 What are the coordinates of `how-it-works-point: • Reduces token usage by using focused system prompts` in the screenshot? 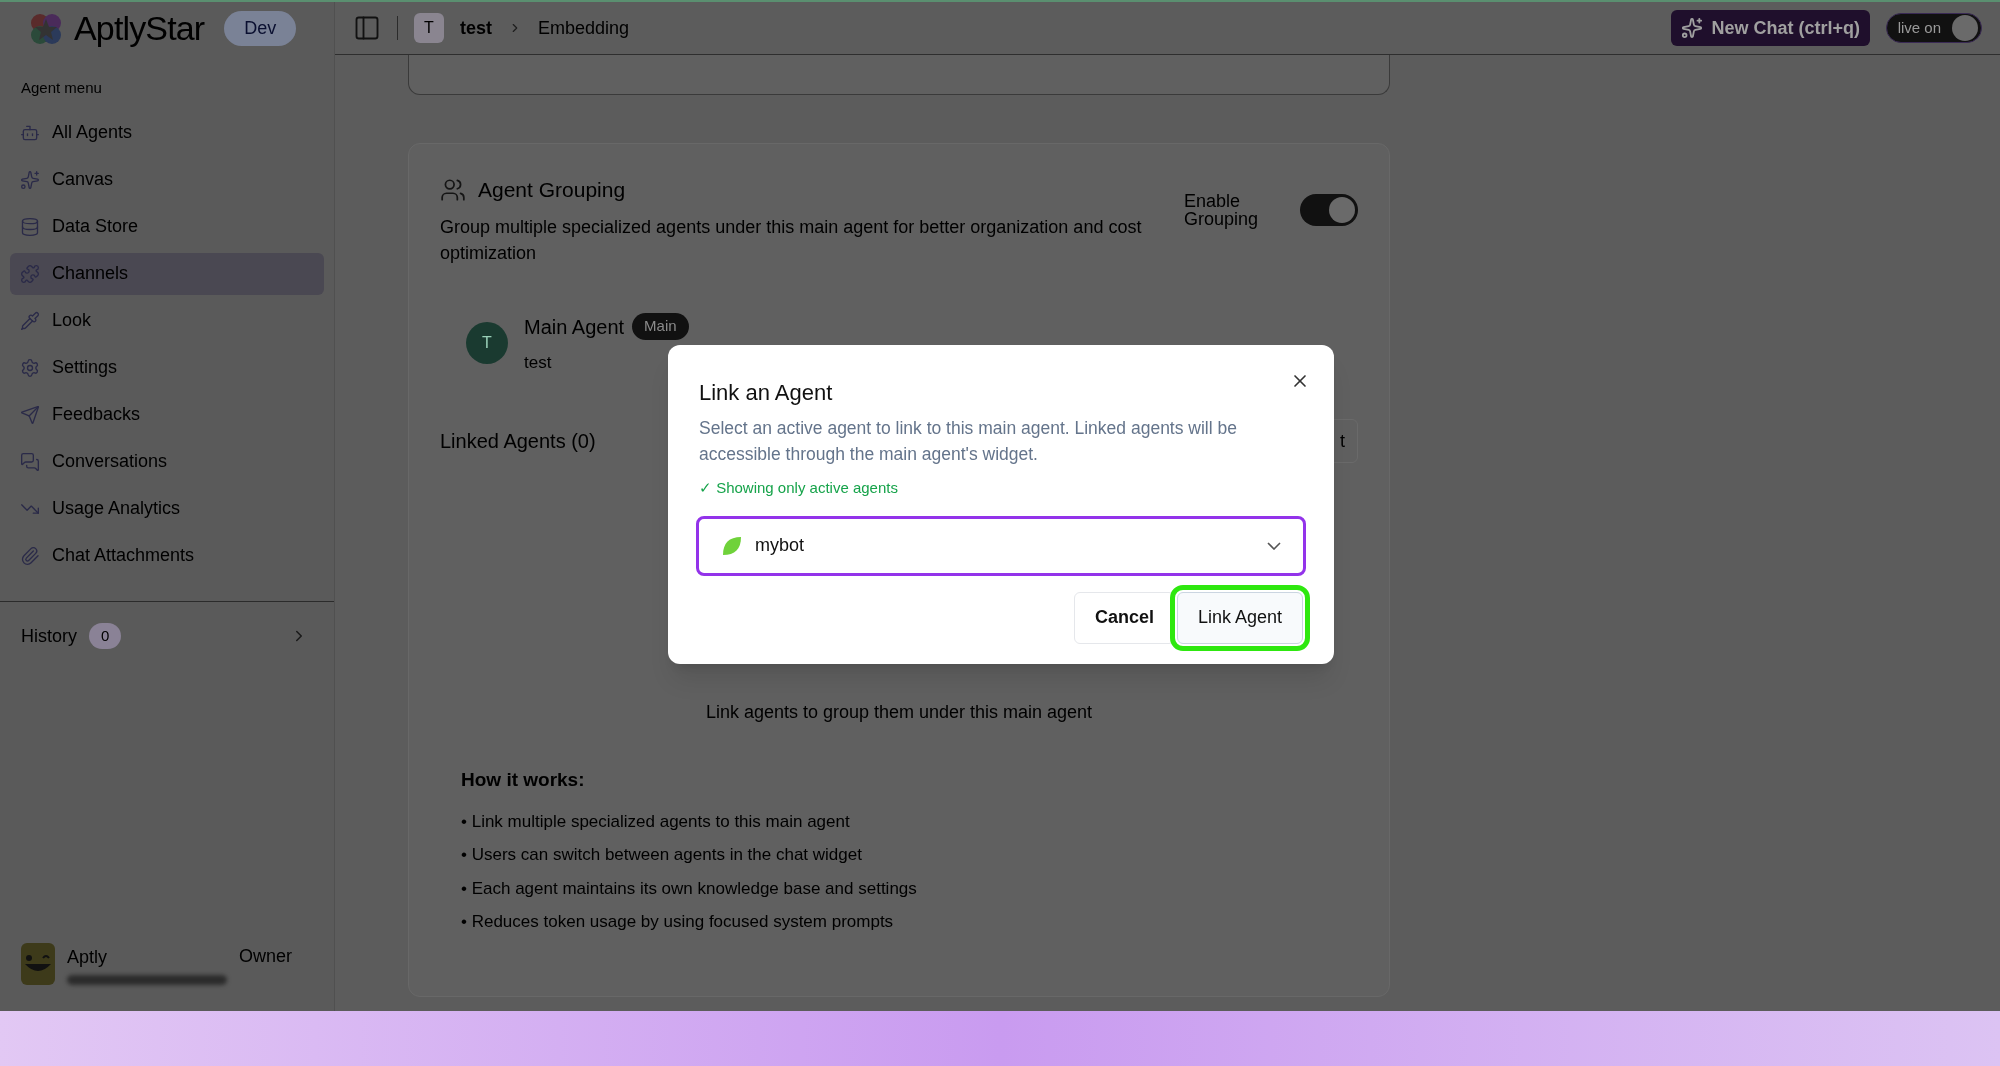 It's located at (678, 922).